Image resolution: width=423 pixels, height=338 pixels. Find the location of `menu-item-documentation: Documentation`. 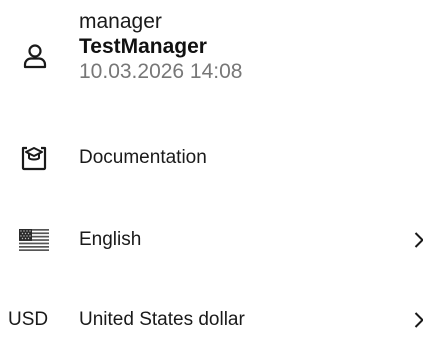

menu-item-documentation: Documentation is located at coordinates (211, 158).